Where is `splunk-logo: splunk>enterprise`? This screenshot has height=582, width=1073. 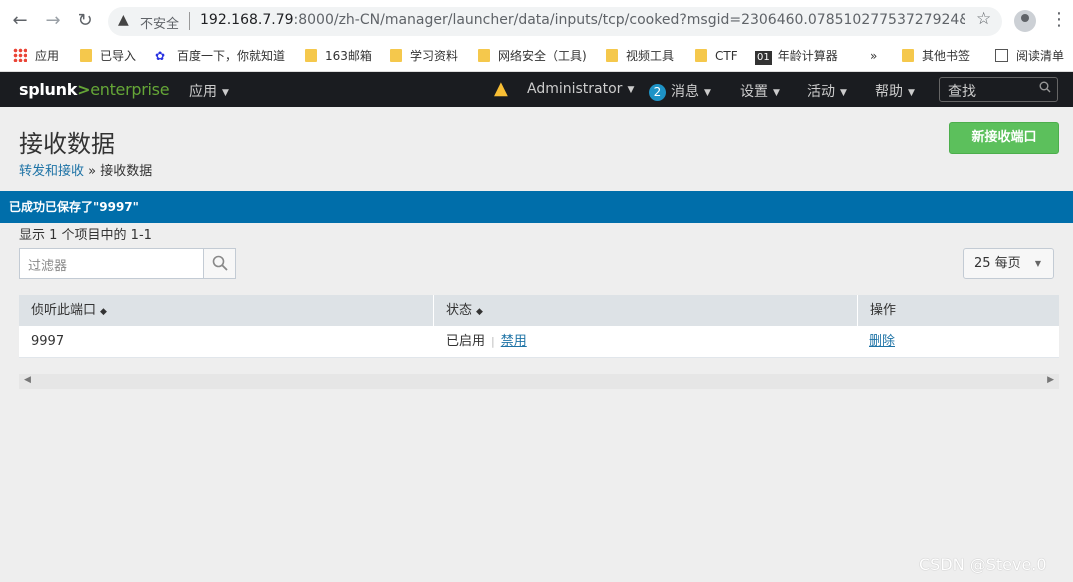
splunk-logo: splunk>enterprise is located at coordinates (94, 89).